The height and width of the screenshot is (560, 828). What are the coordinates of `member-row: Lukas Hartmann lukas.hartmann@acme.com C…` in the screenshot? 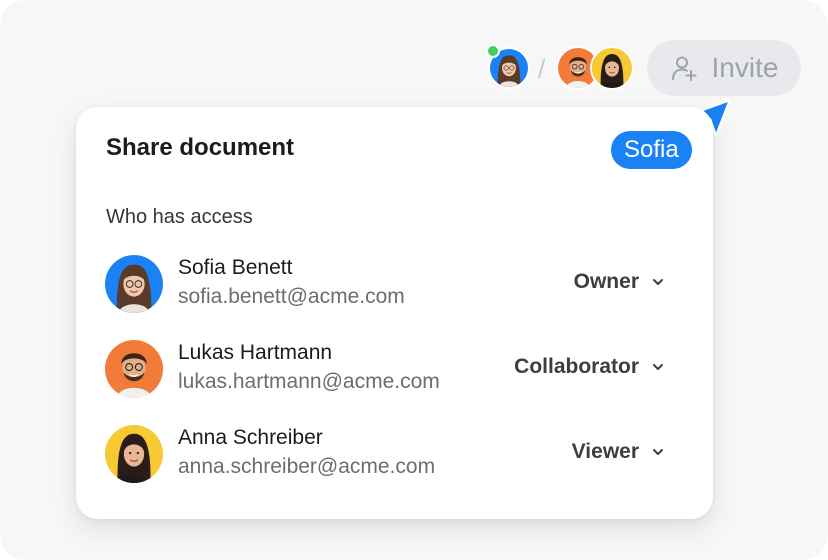 It's located at (395, 370).